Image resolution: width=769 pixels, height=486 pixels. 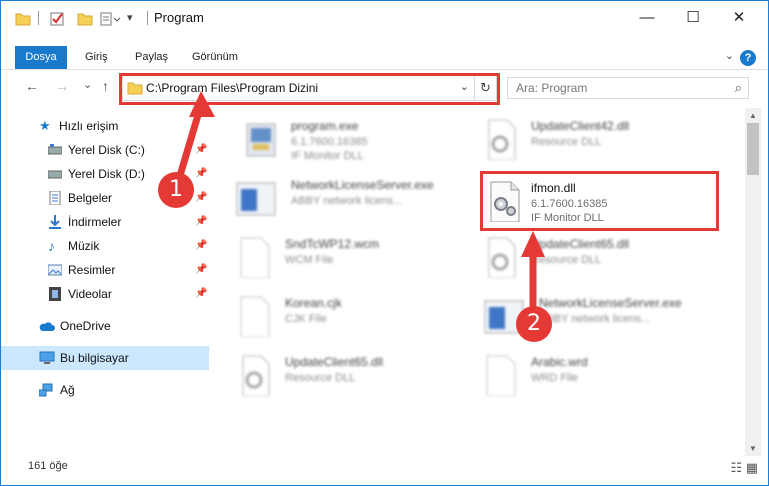 What do you see at coordinates (176, 190) in the screenshot?
I see `step-badge-1: 1` at bounding box center [176, 190].